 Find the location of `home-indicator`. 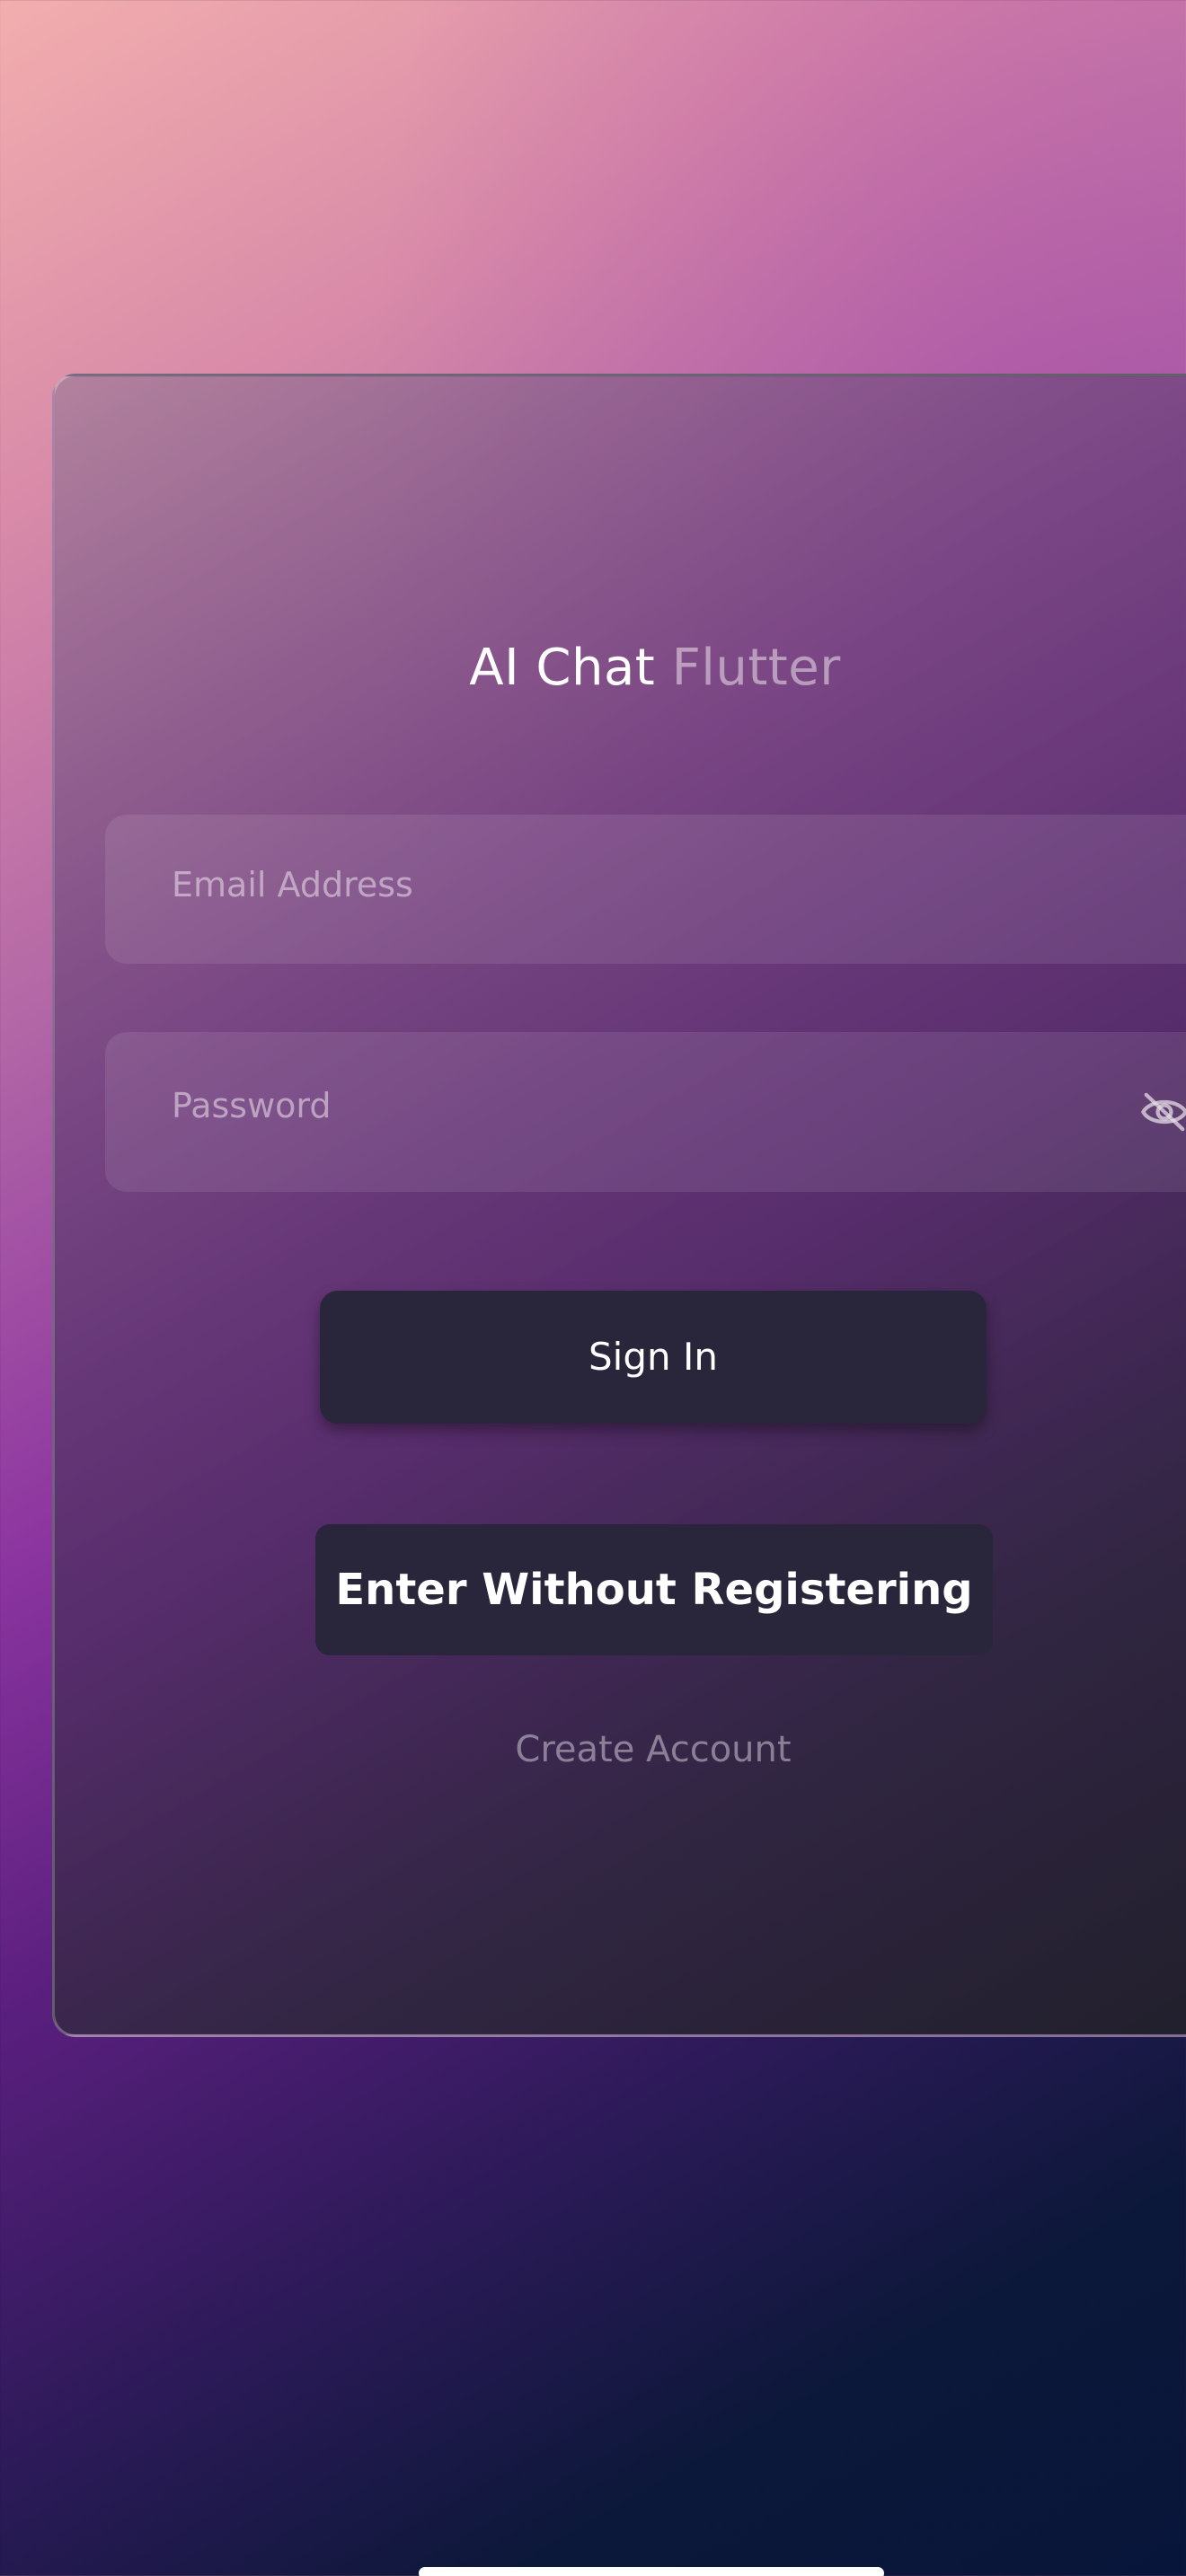

home-indicator is located at coordinates (651, 2571).